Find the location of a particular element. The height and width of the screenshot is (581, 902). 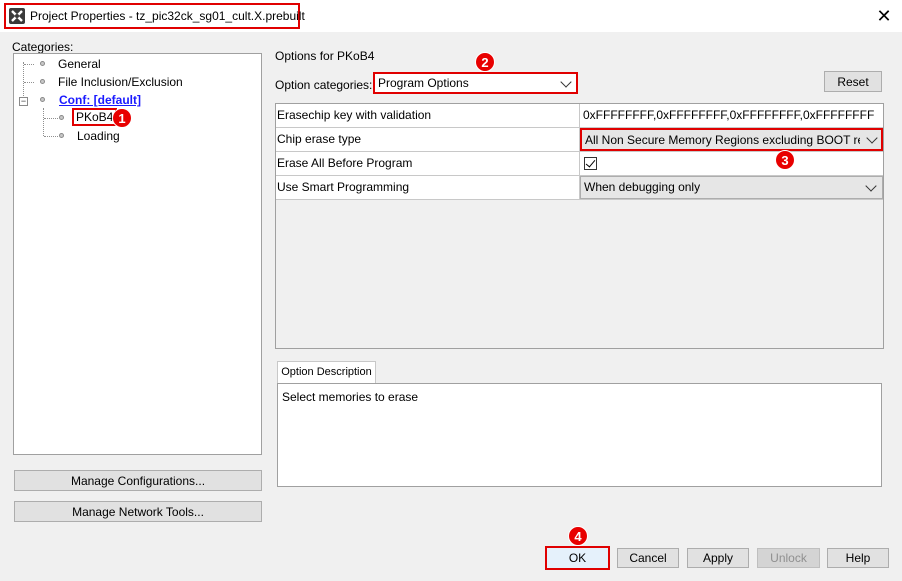

erase-all-checkbox is located at coordinates (590, 163).